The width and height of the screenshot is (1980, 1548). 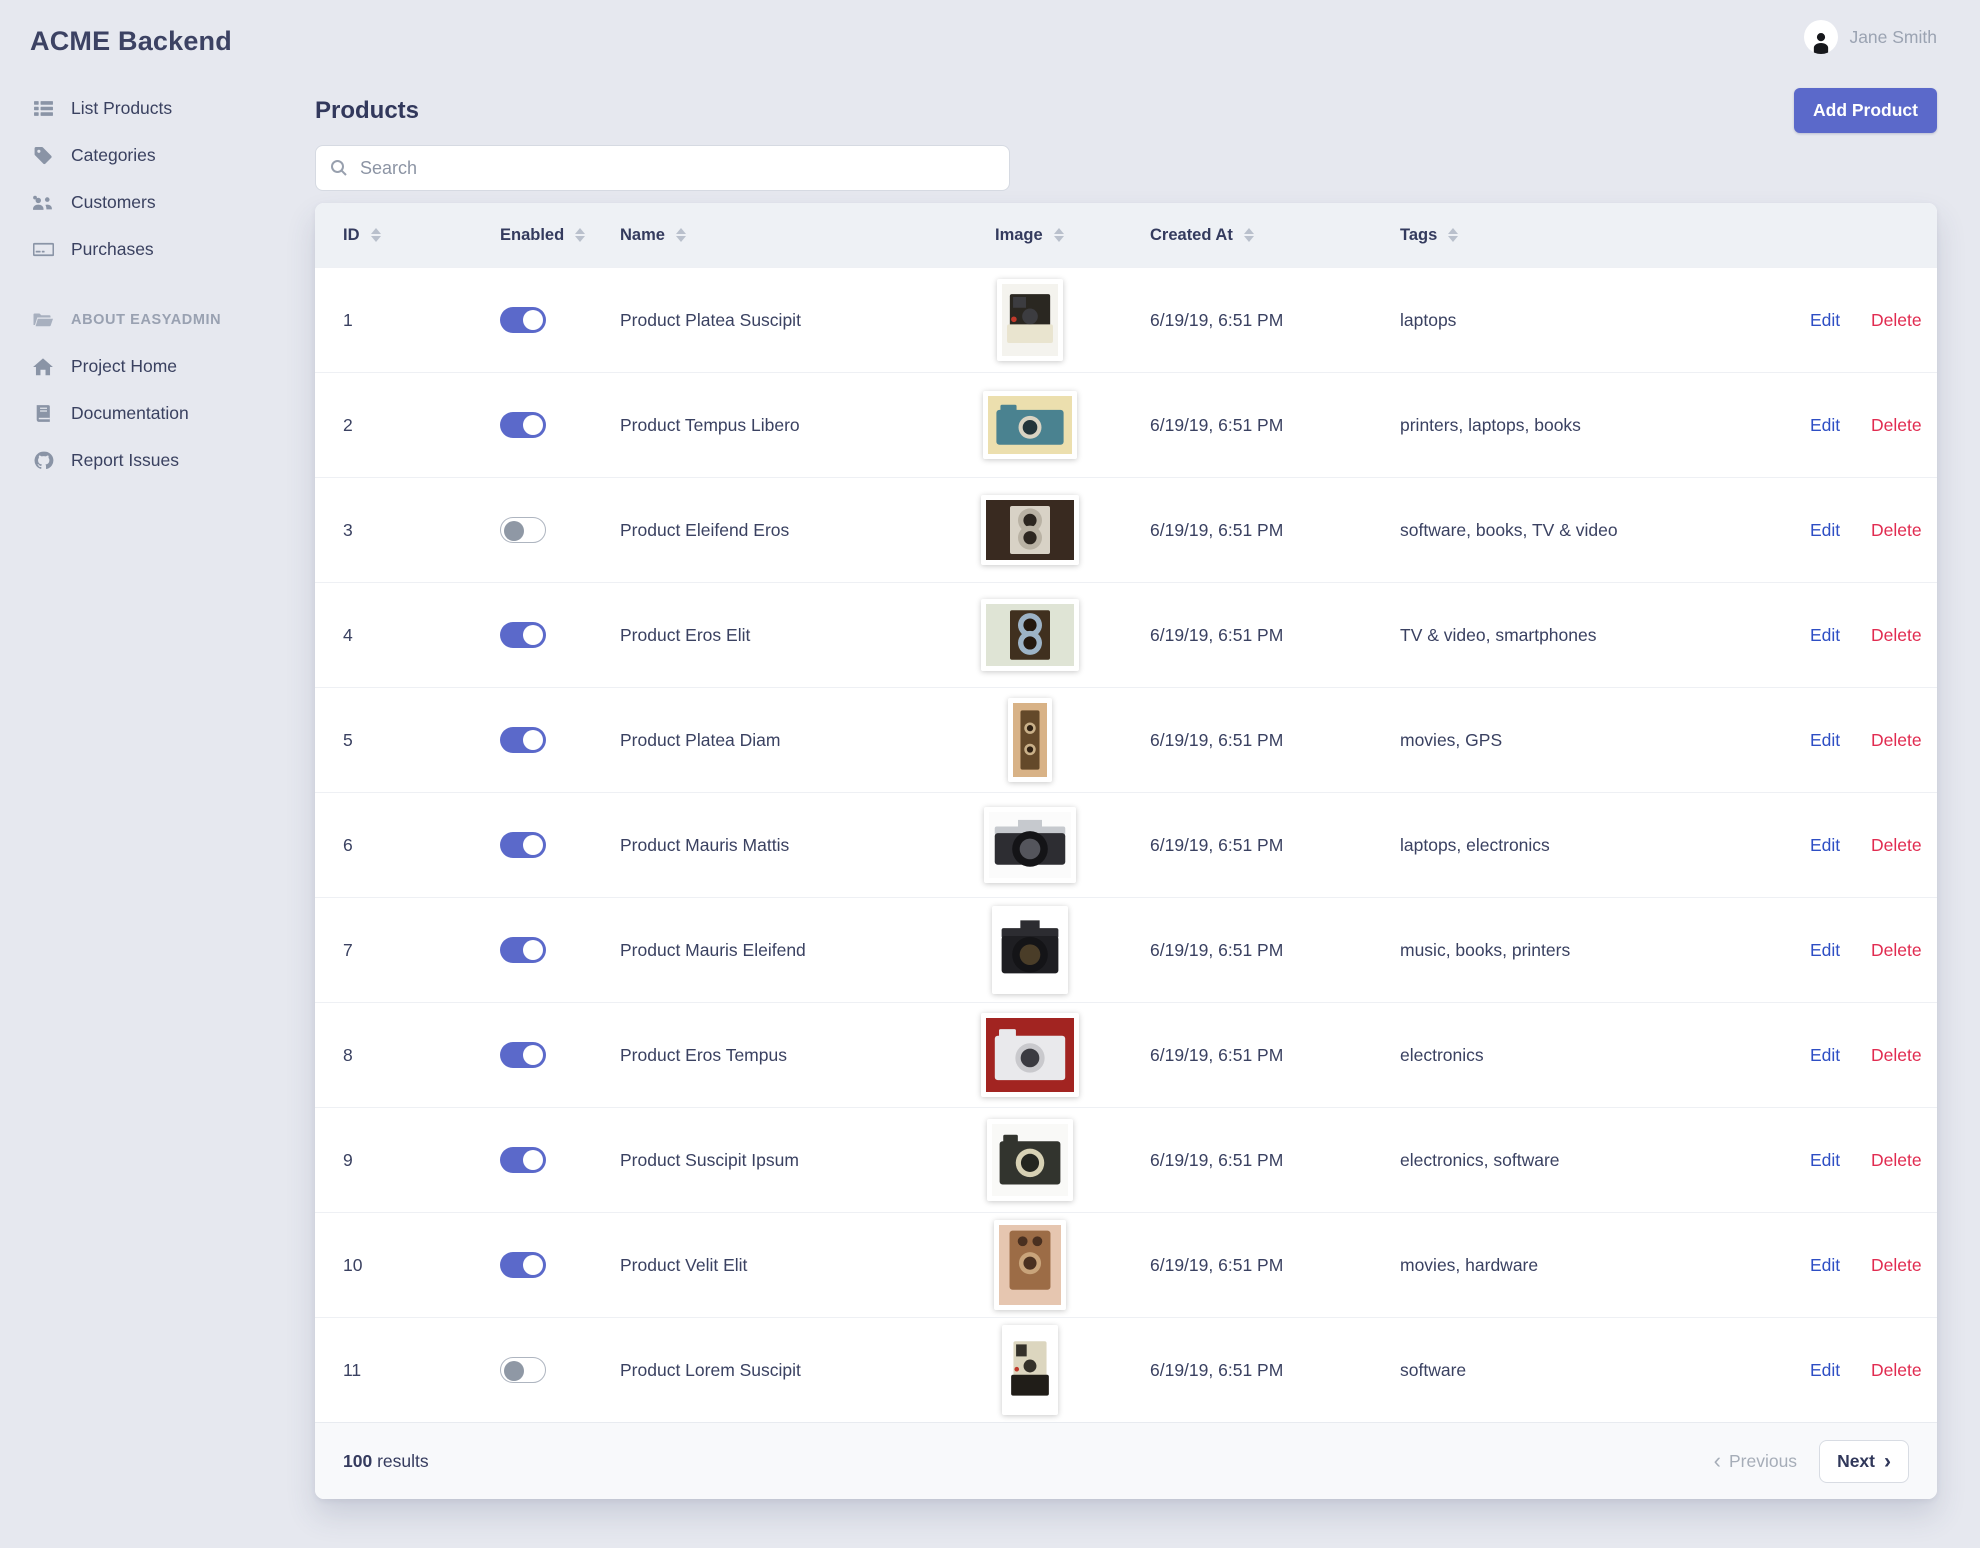 I want to click on sidebar-item-project-home: Project Home, so click(x=171, y=366).